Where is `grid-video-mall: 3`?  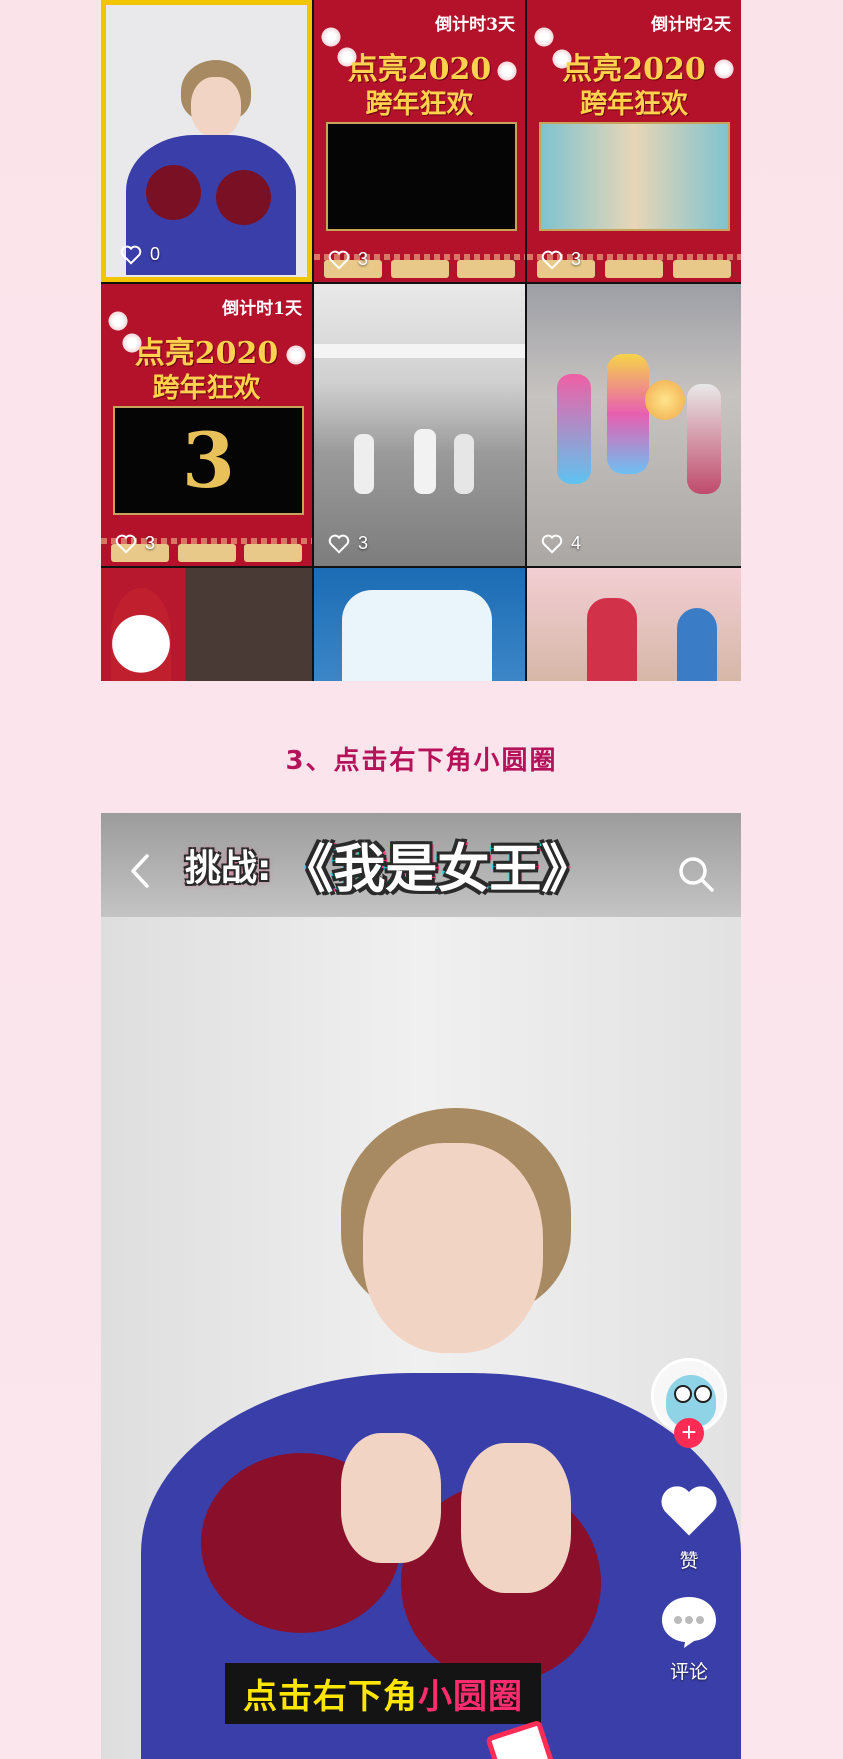 grid-video-mall: 3 is located at coordinates (419, 425).